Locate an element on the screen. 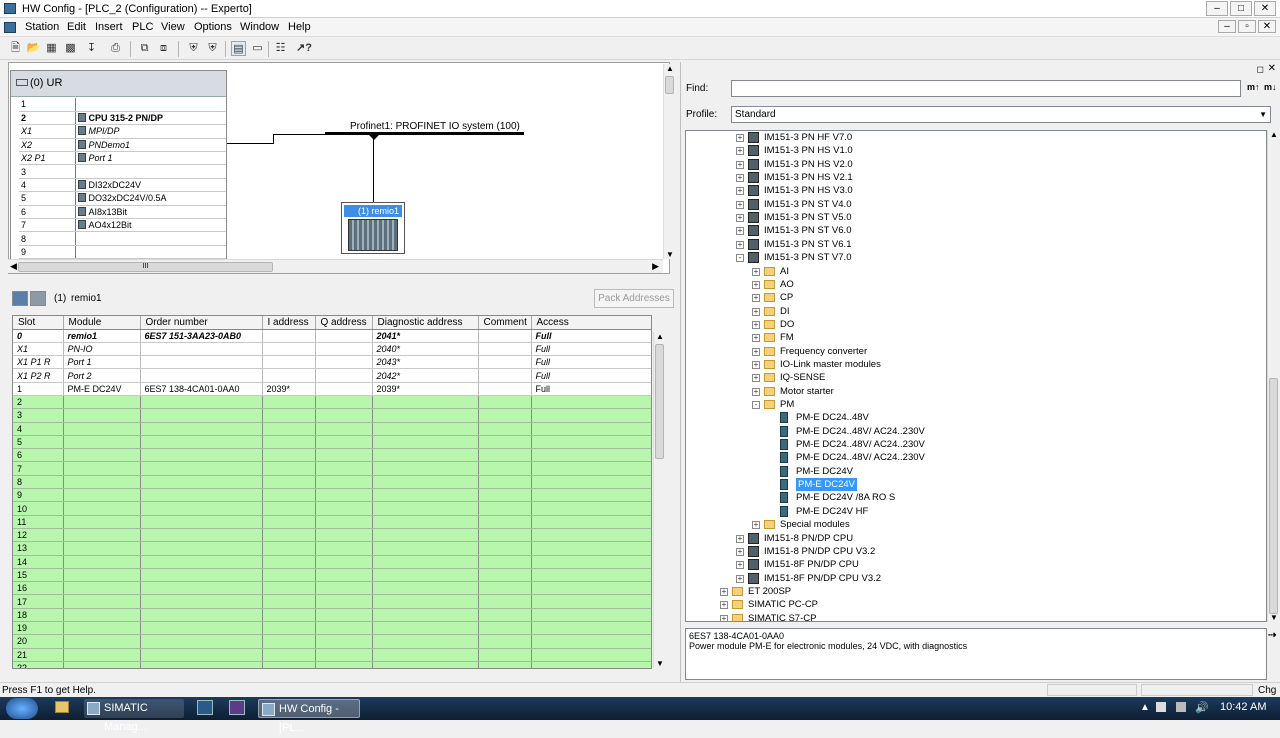 The image size is (1280, 738). detail-vscrollbar: ▲ ▼ is located at coordinates (659, 500).